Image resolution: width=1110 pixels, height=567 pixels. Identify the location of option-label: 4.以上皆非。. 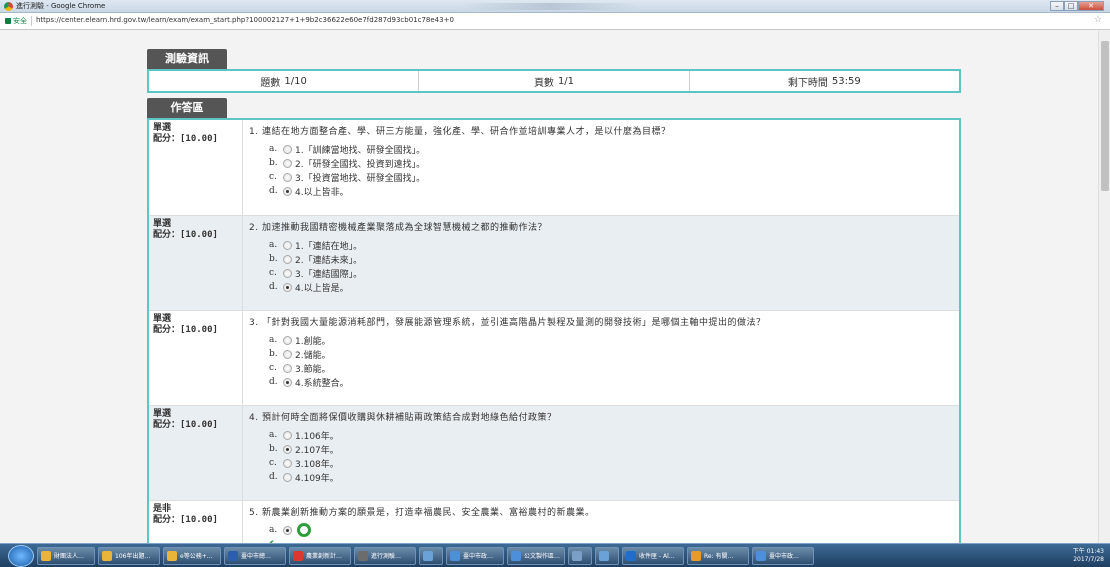
(322, 192).